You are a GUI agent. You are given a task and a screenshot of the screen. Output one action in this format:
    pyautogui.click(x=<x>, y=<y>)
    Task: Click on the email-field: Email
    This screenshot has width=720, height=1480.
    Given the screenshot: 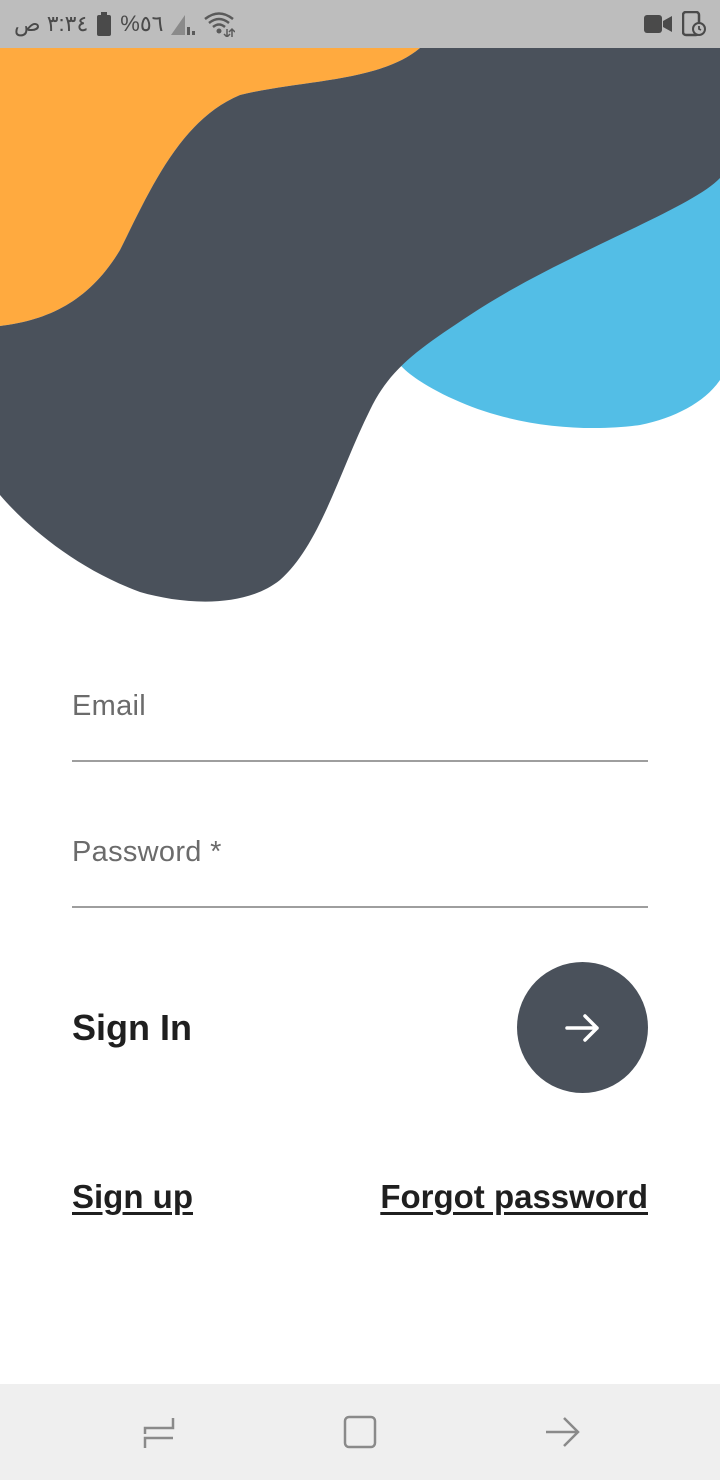 What is the action you would take?
    pyautogui.click(x=360, y=726)
    